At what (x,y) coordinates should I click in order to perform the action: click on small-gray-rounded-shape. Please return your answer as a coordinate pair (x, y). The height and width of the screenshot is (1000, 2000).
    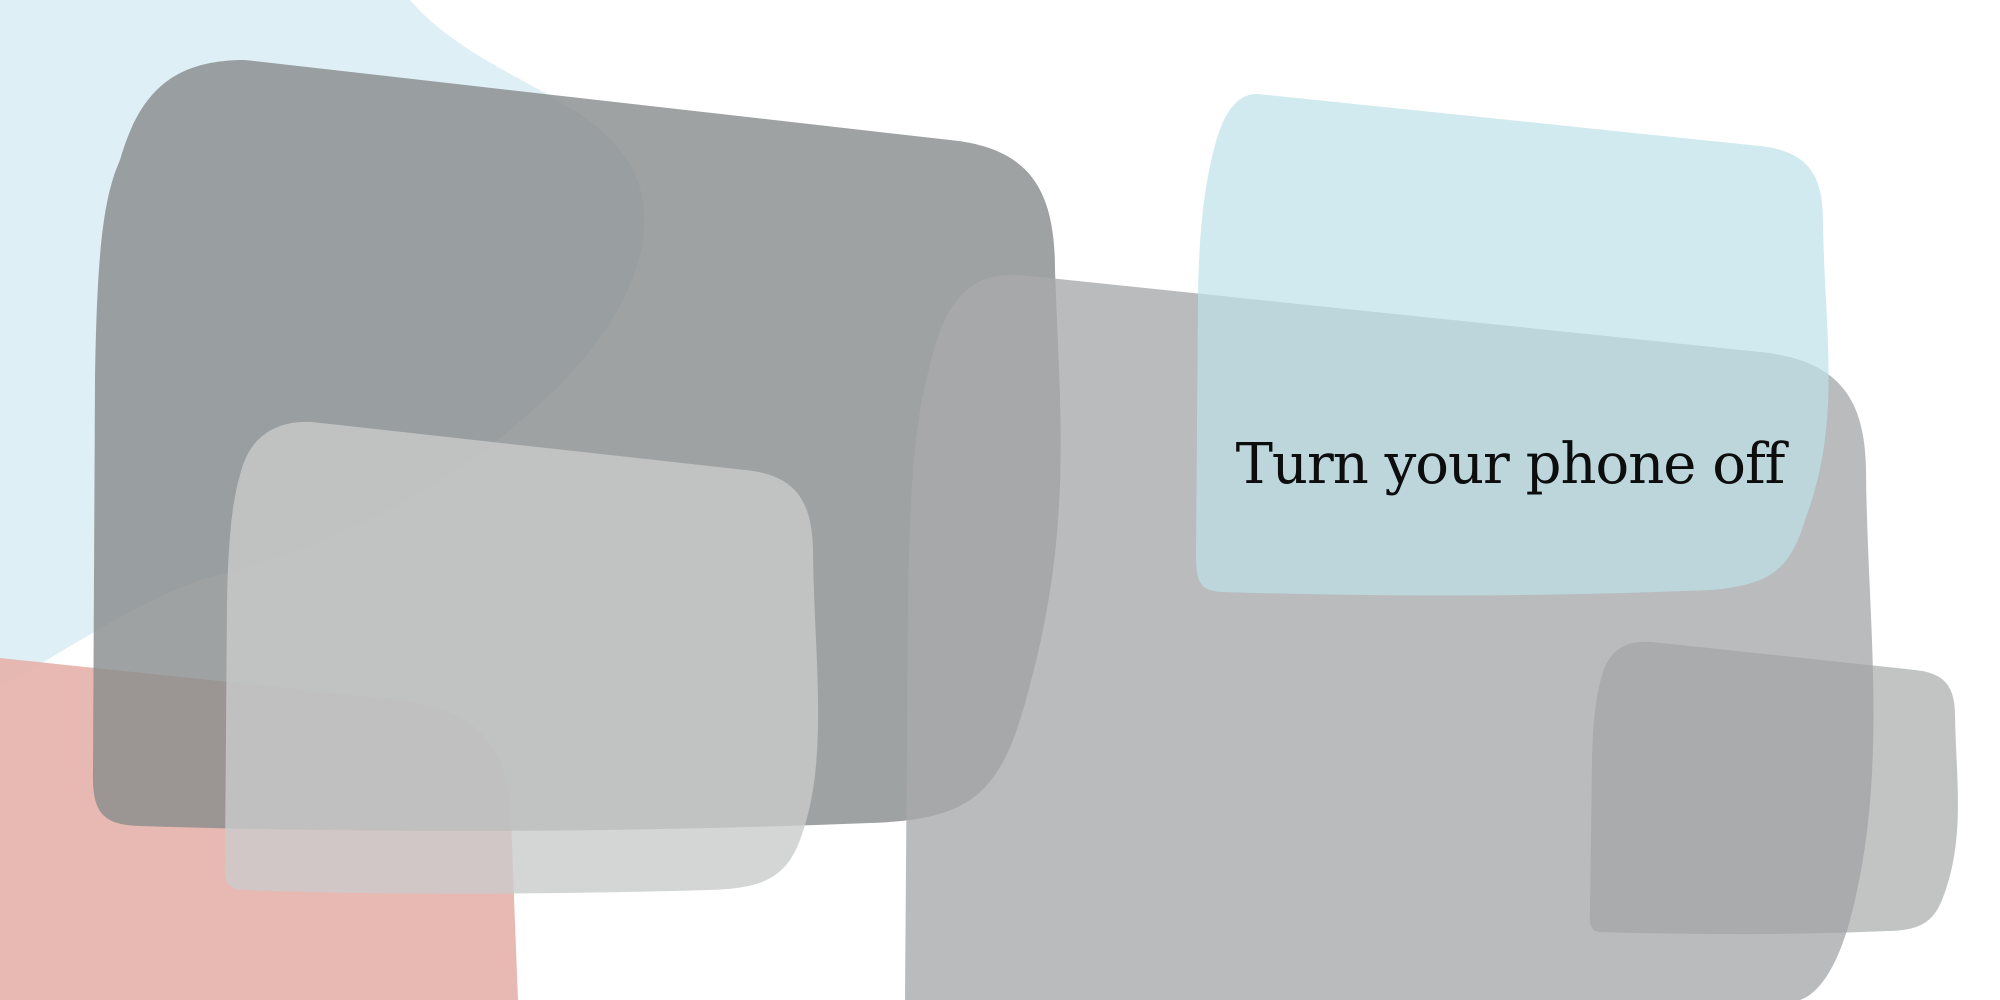
    Looking at the image, I should click on (1773, 788).